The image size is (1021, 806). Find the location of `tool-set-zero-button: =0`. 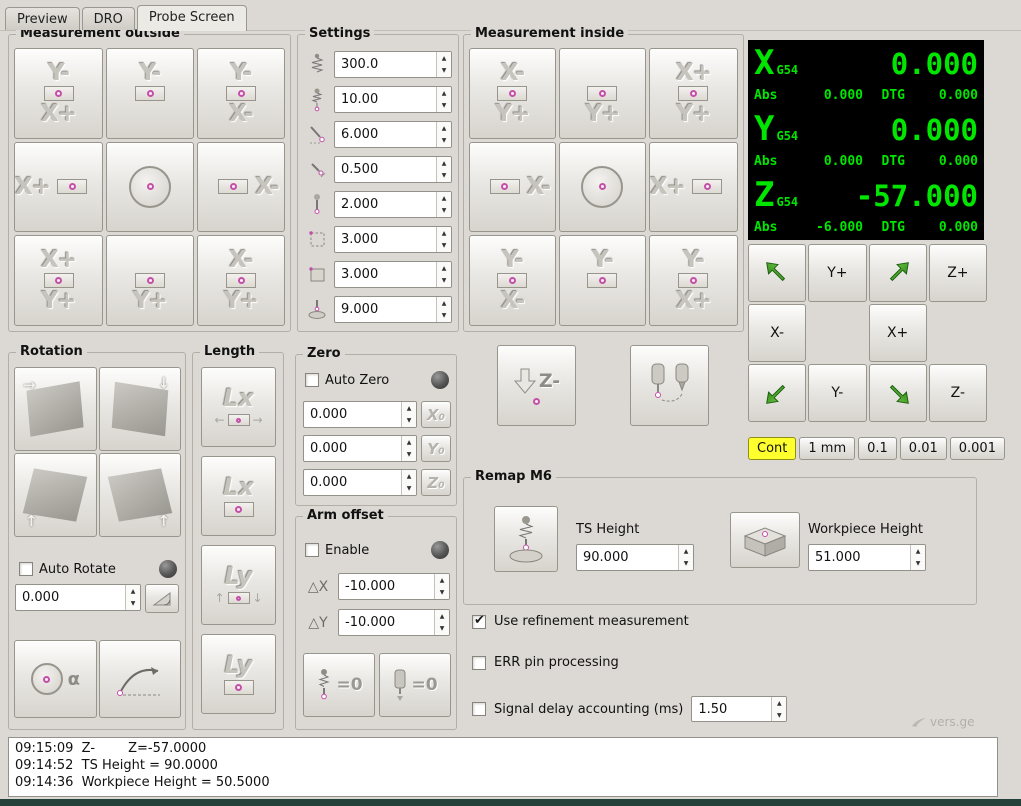

tool-set-zero-button: =0 is located at coordinates (415, 685).